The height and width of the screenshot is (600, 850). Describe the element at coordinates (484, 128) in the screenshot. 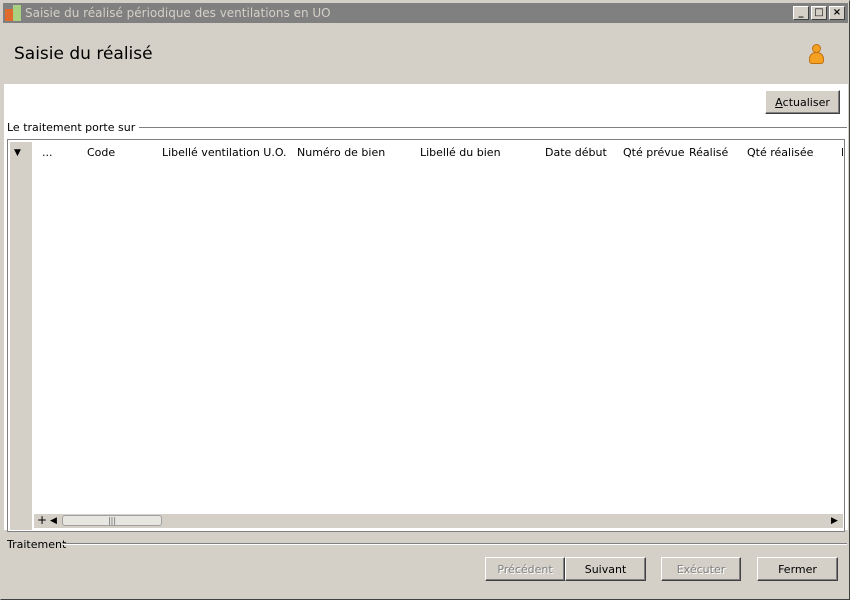

I see `section-divider` at that location.